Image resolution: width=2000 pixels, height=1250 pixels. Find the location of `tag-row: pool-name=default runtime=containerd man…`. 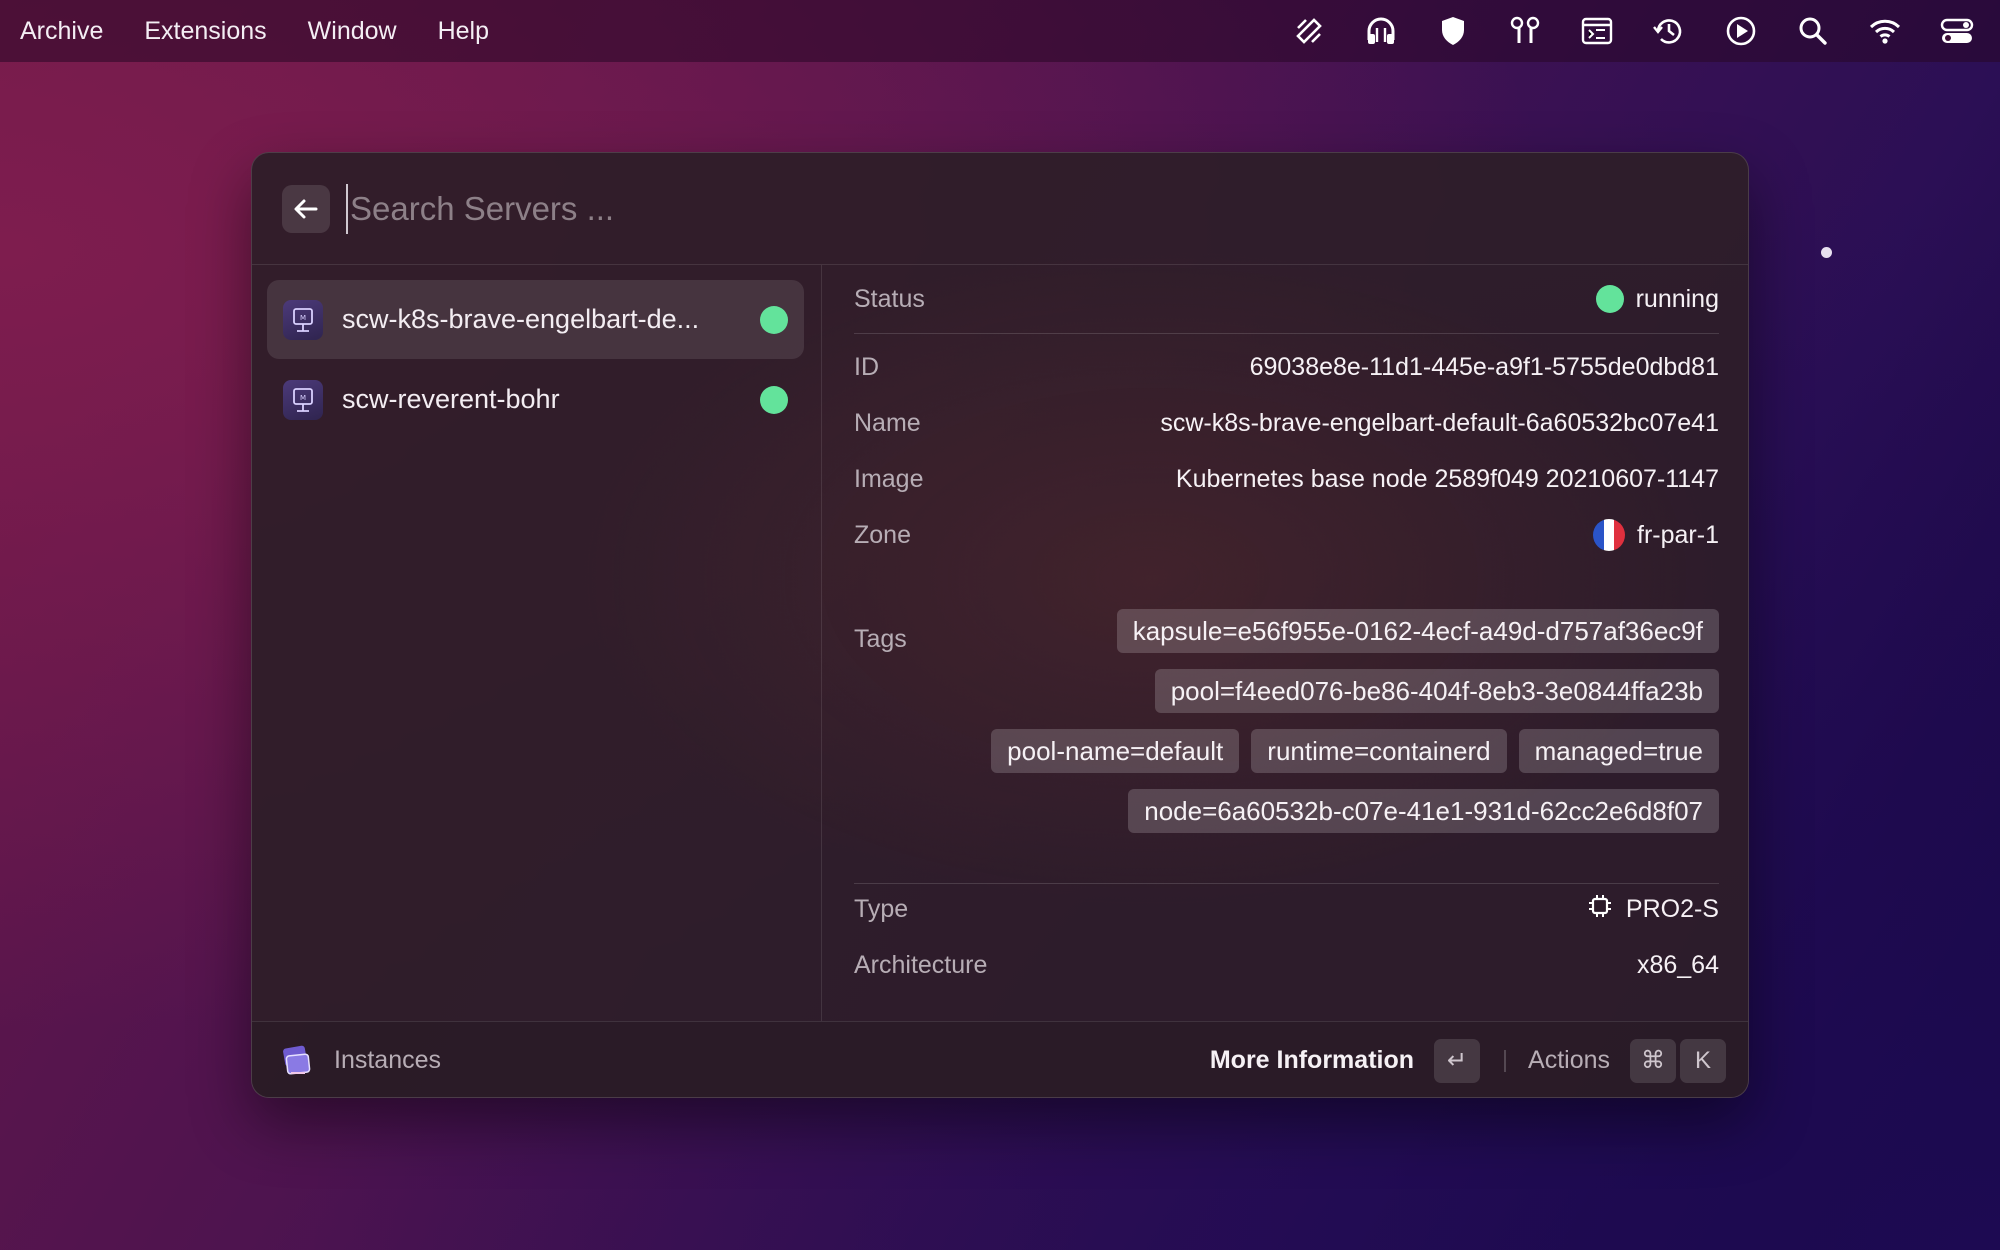

tag-row: pool-name=default runtime=containerd man… is located at coordinates (1355, 751).